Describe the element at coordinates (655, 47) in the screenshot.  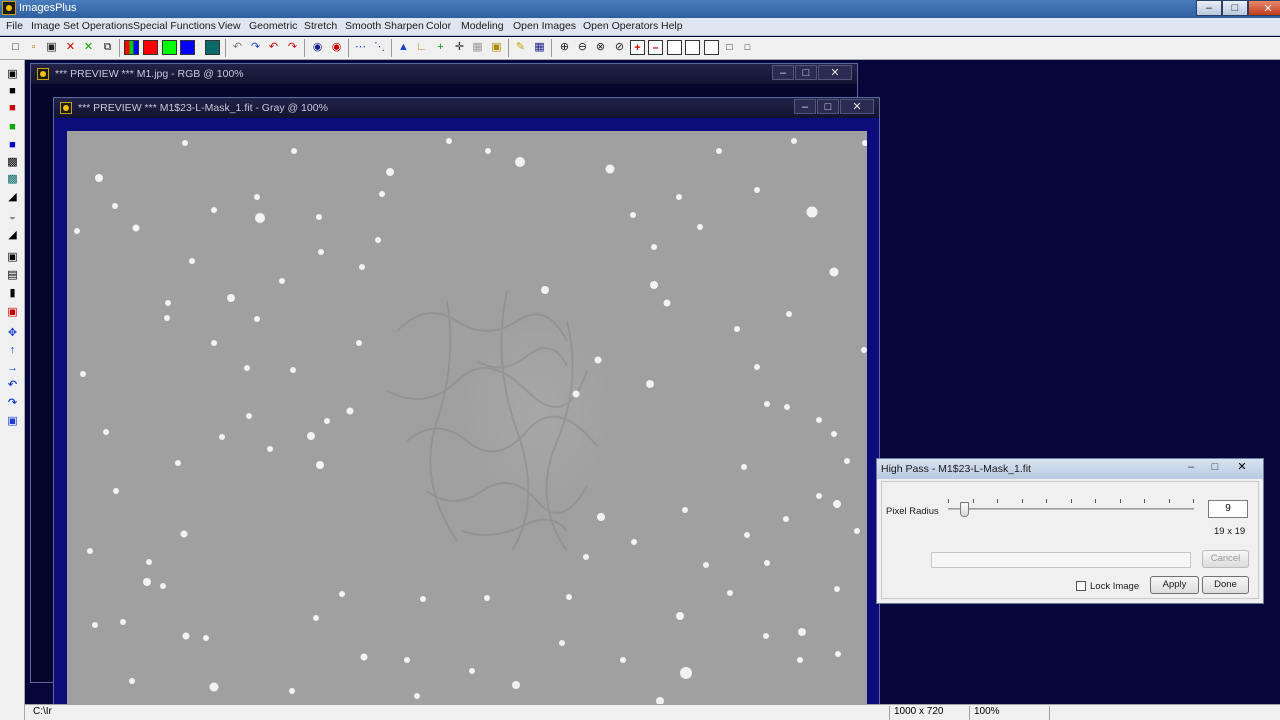
I see `remove-box-icon: –` at that location.